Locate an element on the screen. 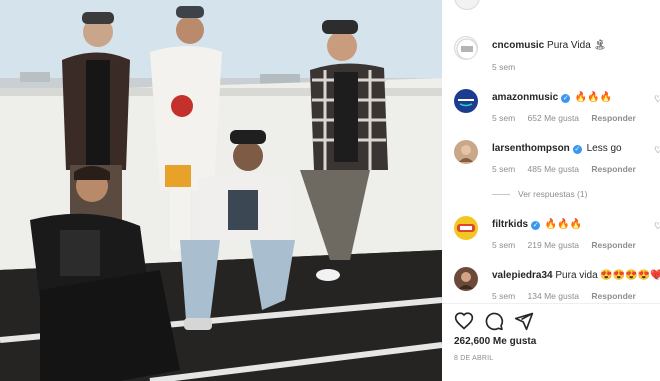 This screenshot has height=381, width=660. comment-username: valepiedra34 is located at coordinates (522, 275).